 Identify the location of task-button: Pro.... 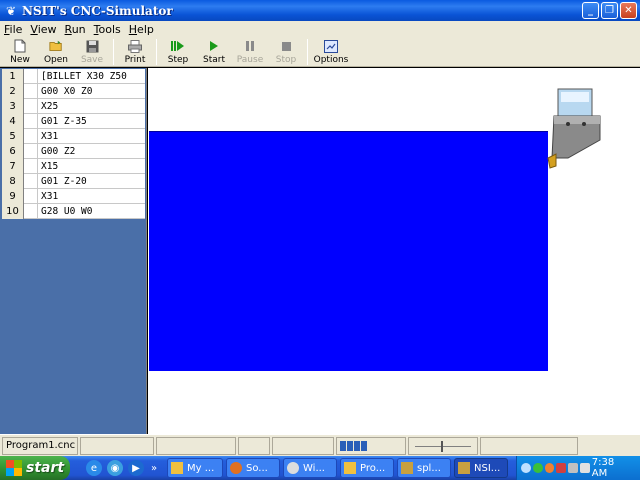
(367, 468).